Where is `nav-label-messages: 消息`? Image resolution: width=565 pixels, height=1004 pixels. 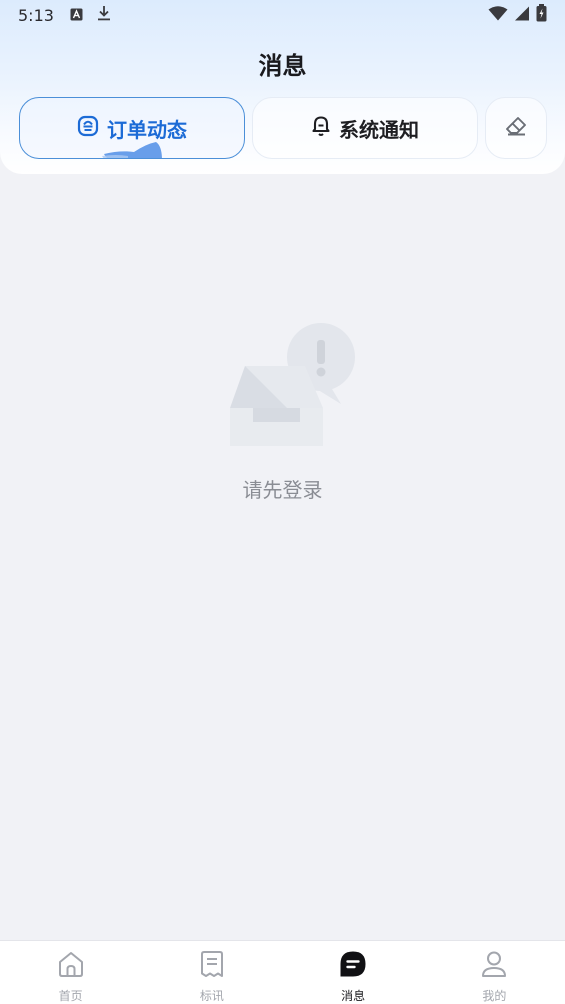
nav-label-messages: 消息 is located at coordinates (353, 996).